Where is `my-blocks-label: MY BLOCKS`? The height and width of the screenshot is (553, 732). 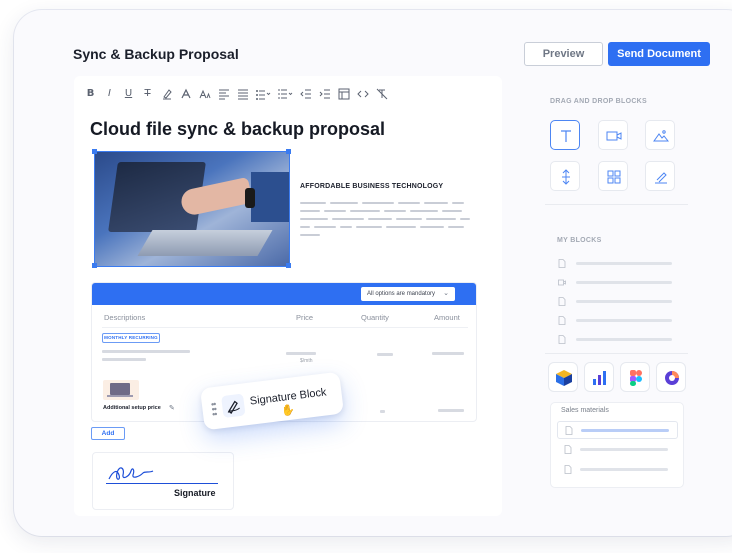
my-blocks-label: MY BLOCKS is located at coordinates (579, 240).